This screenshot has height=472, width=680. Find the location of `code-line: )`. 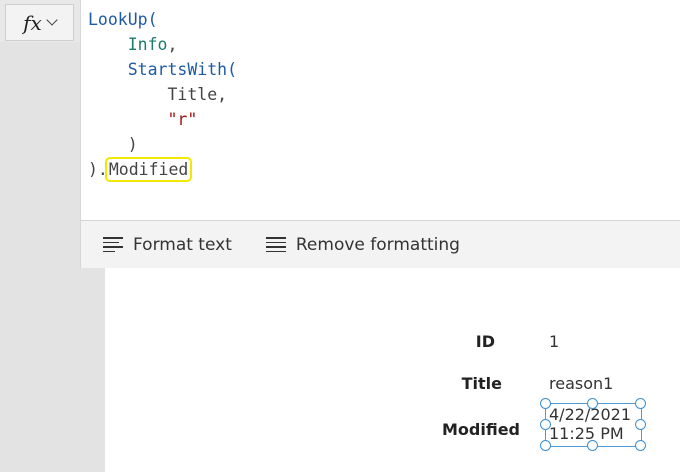

code-line: ) is located at coordinates (162, 144).